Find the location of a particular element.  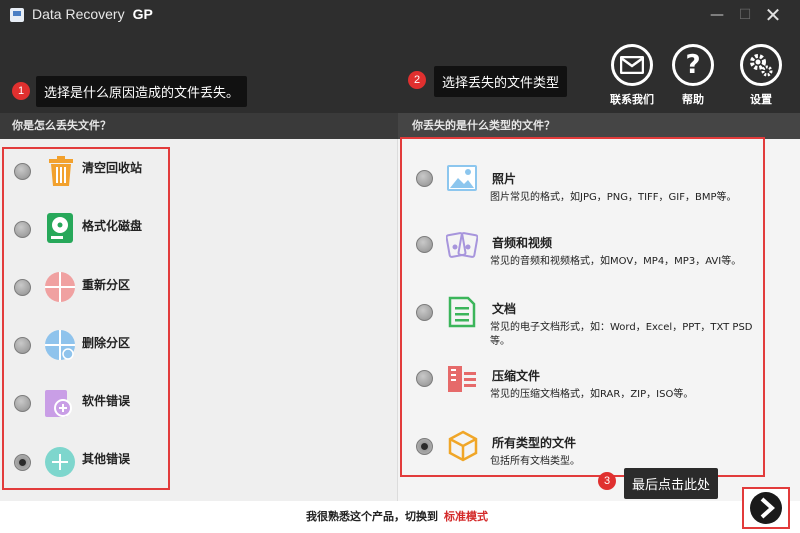

file-type-title: 所有类型的文件 is located at coordinates (534, 443).